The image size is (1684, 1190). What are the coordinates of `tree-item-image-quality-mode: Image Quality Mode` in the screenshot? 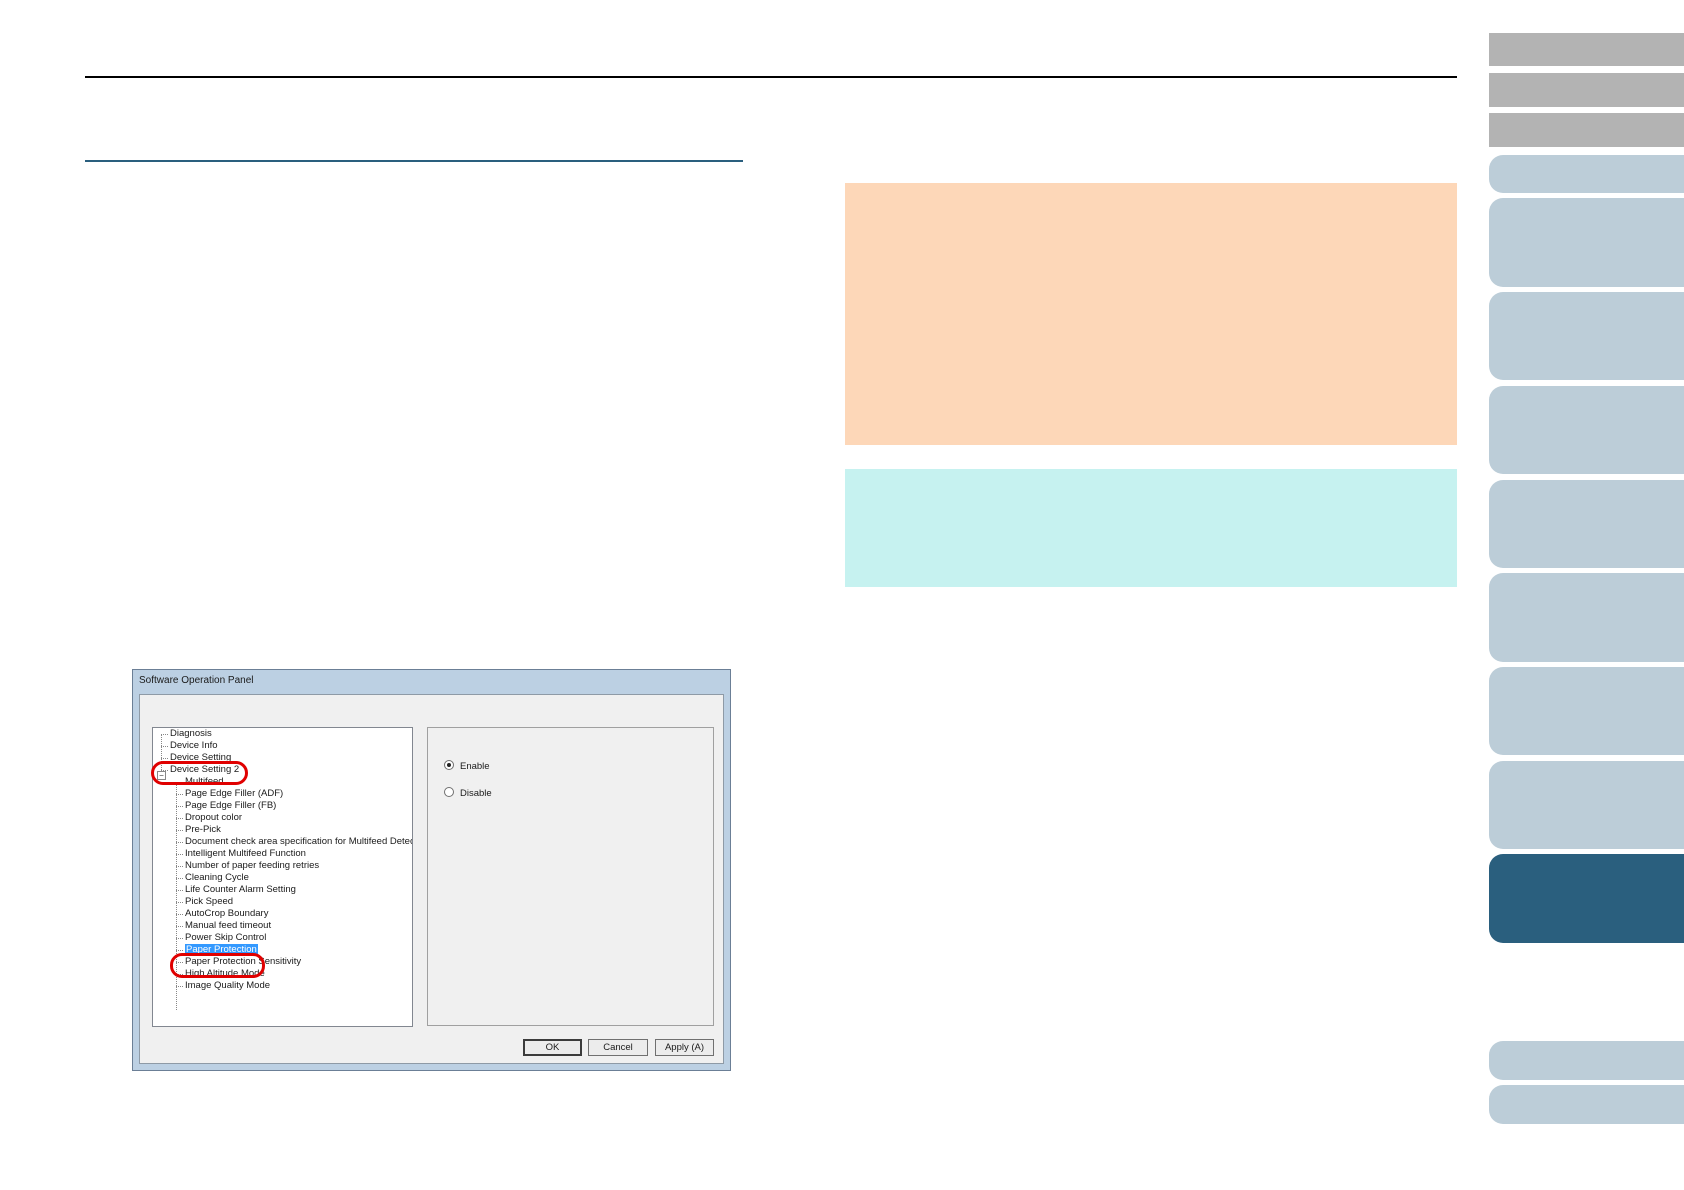 It's located at (222, 986).